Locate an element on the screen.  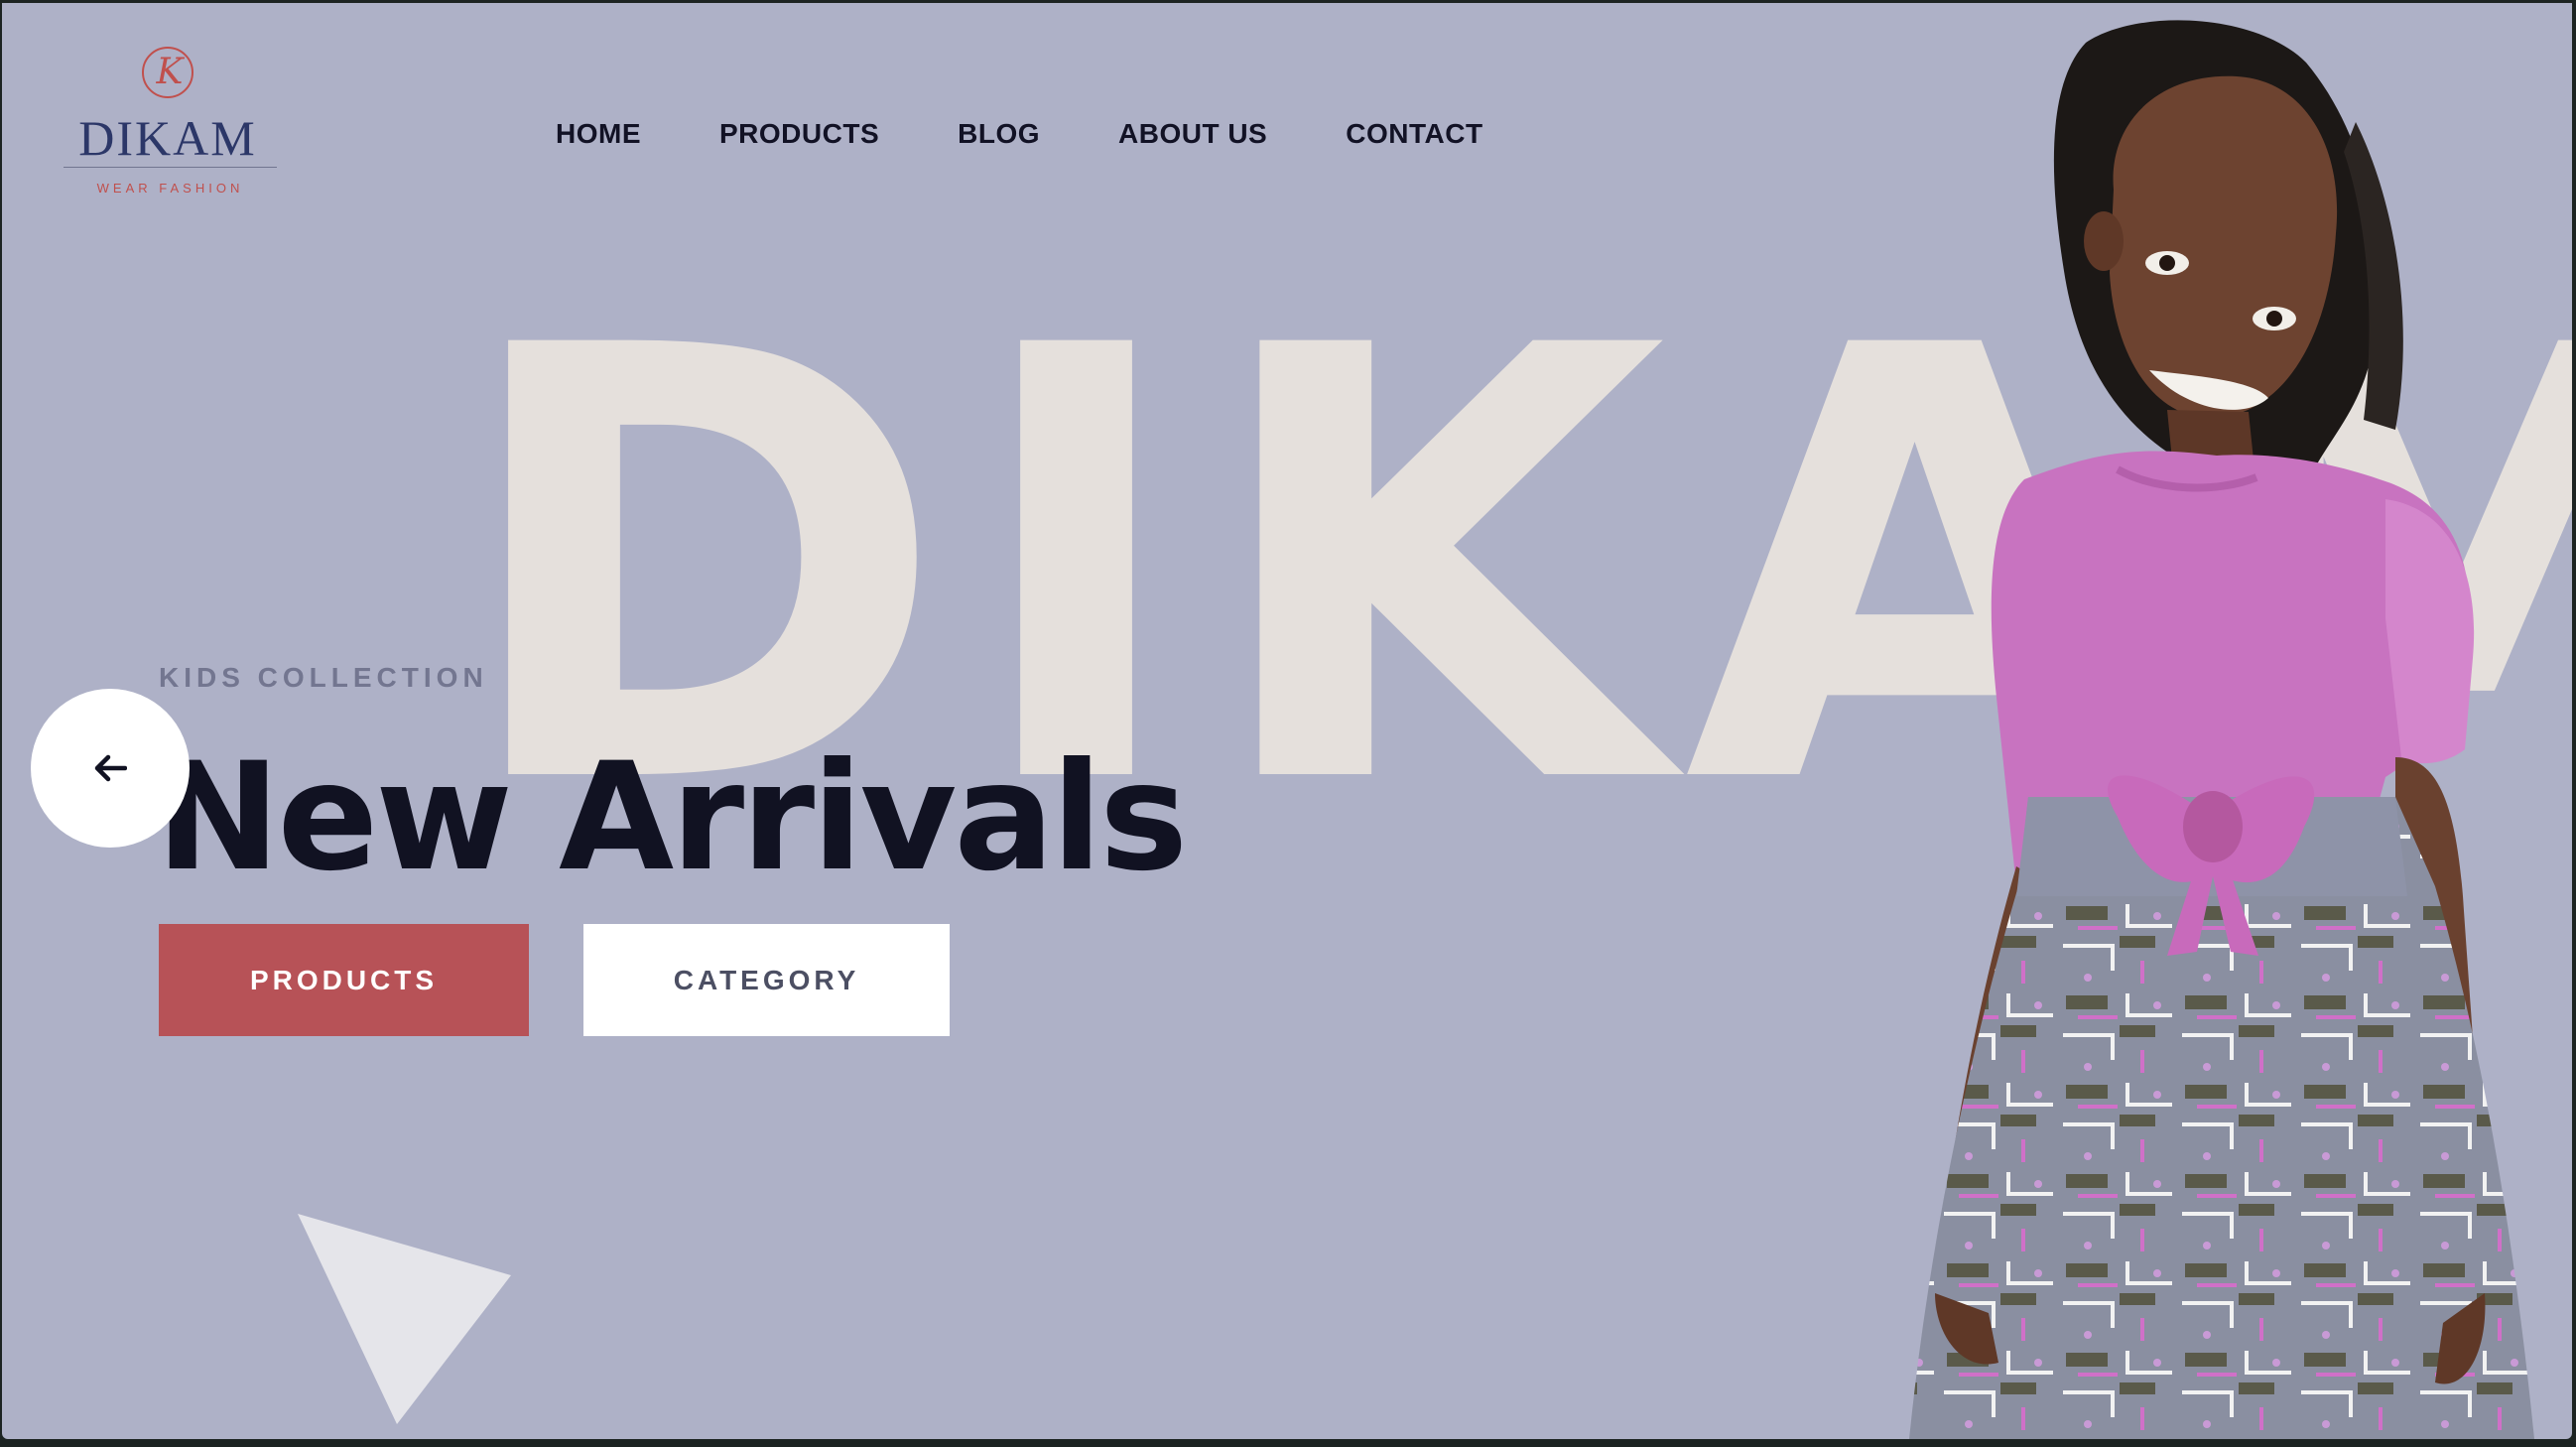
decorative-triangle is located at coordinates (404, 1319).